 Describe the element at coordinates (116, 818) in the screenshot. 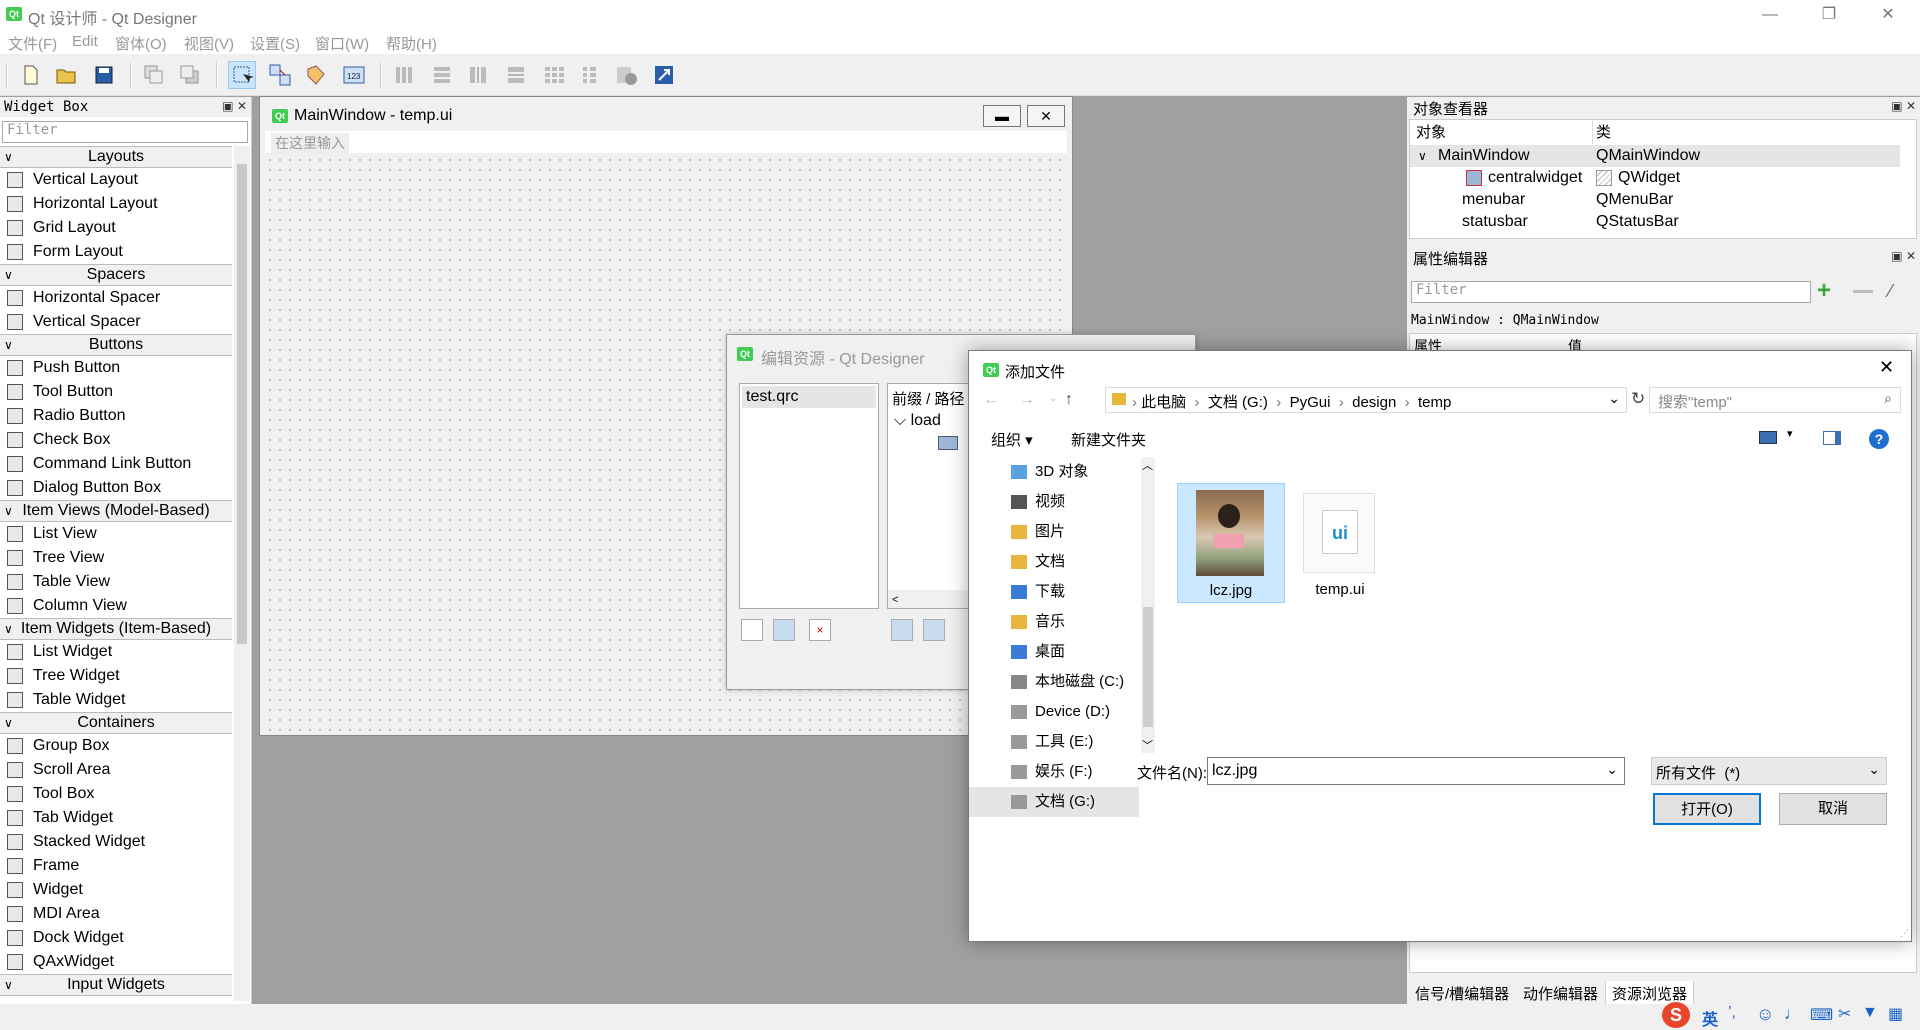

I see `widget-item: Tab Widget` at that location.